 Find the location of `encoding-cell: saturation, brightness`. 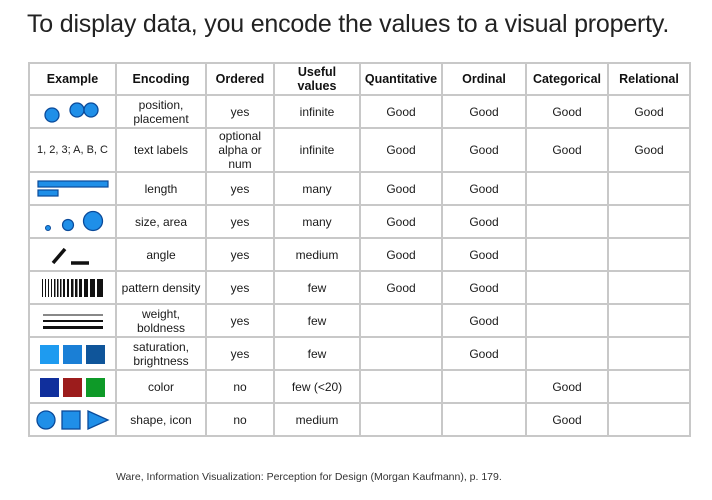

encoding-cell: saturation, brightness is located at coordinates (161, 353).